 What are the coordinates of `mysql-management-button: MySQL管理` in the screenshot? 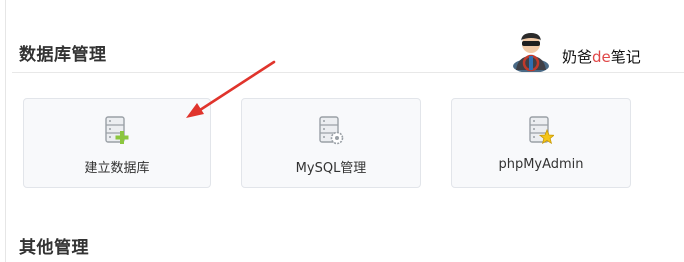 It's located at (331, 143).